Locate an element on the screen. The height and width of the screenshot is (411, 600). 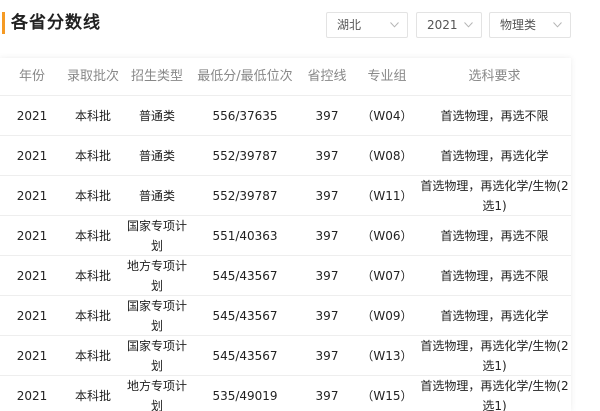
category-select: 物理类 is located at coordinates (530, 25).